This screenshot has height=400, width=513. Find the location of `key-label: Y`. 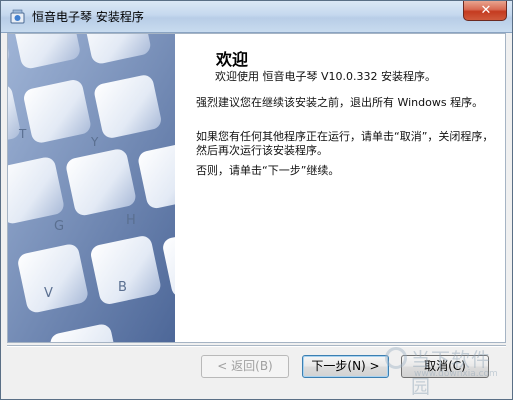

key-label: Y is located at coordinates (94, 142).